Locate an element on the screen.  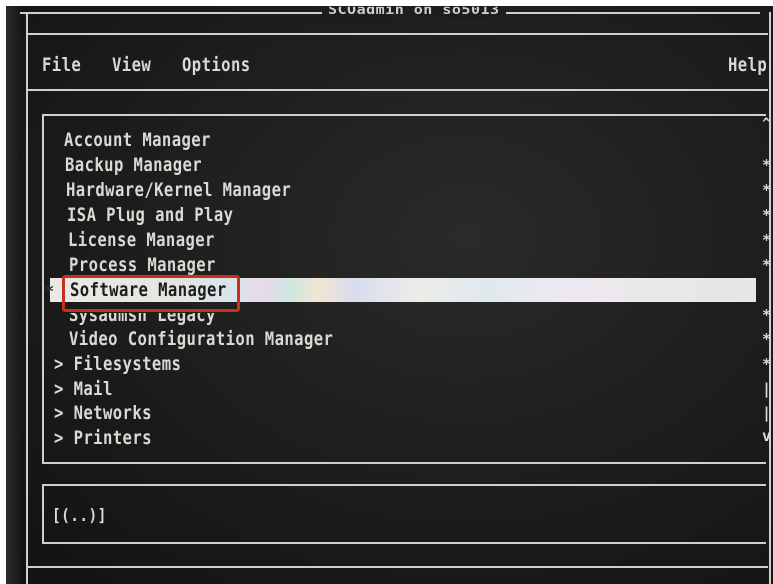
bottom-border is located at coordinates (398, 567).